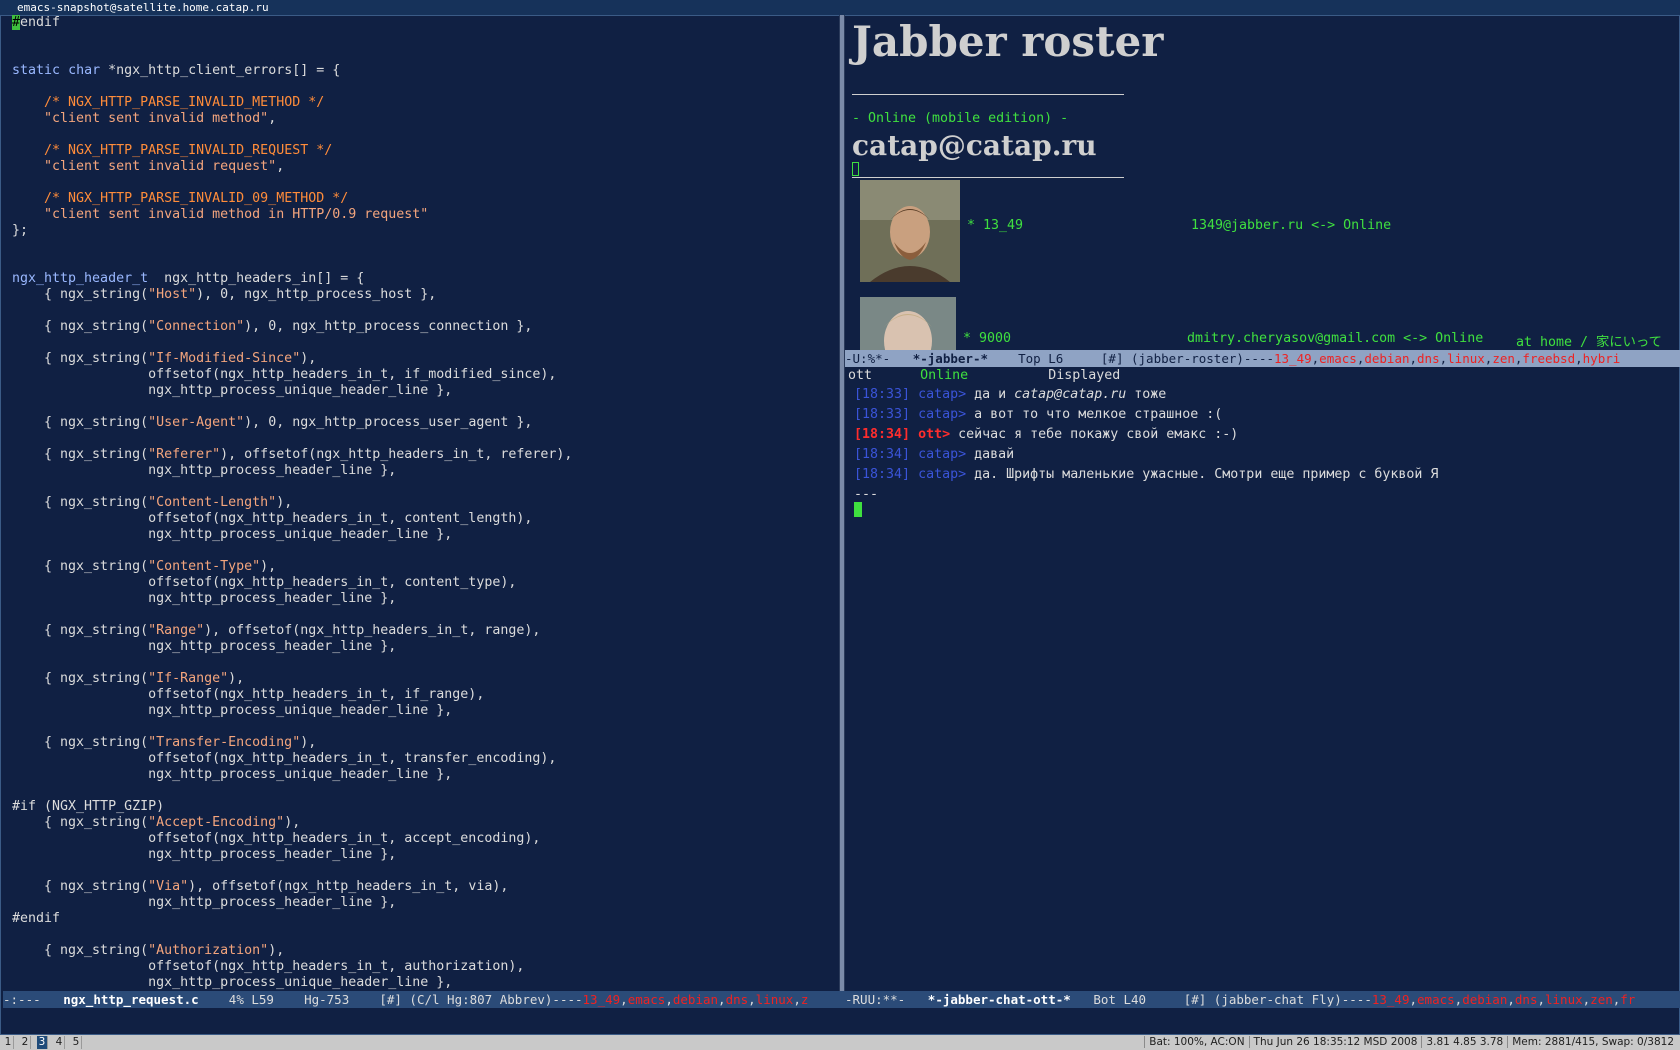 The height and width of the screenshot is (1050, 1680). What do you see at coordinates (1589, 342) in the screenshot?
I see `contact-status-message: at home / 家にいって` at bounding box center [1589, 342].